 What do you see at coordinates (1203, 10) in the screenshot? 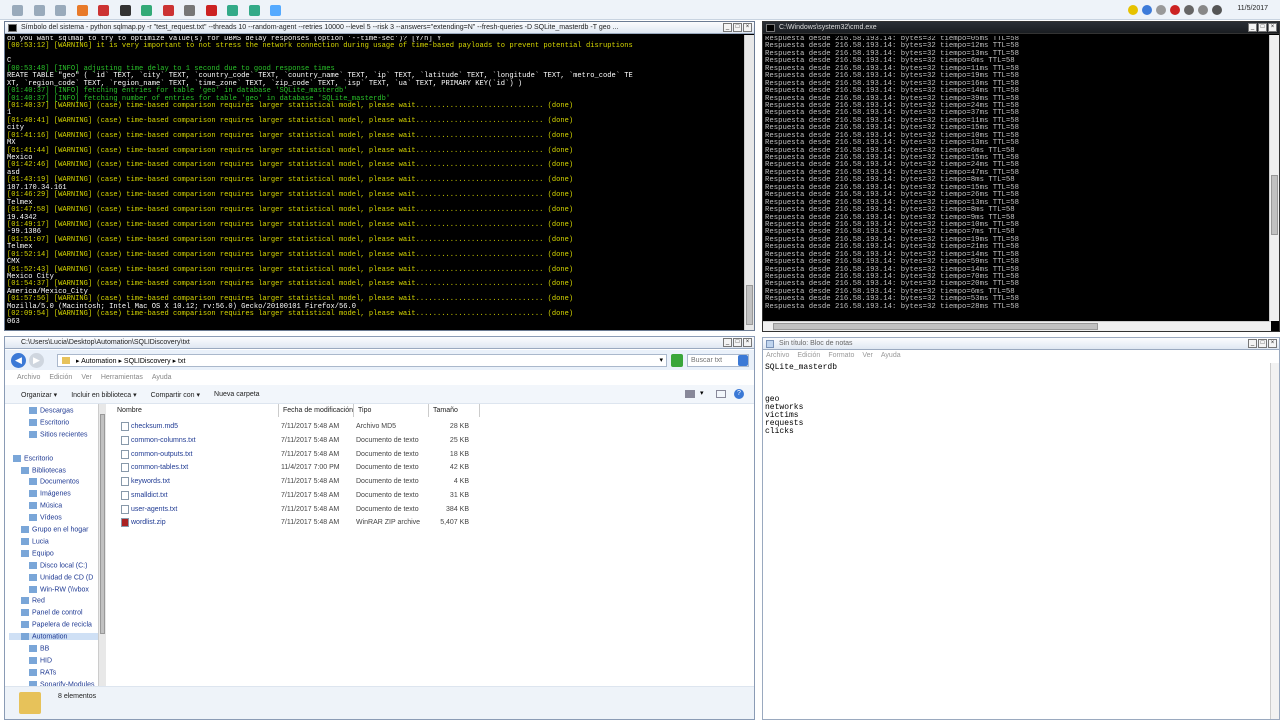
I see `flag-icon` at bounding box center [1203, 10].